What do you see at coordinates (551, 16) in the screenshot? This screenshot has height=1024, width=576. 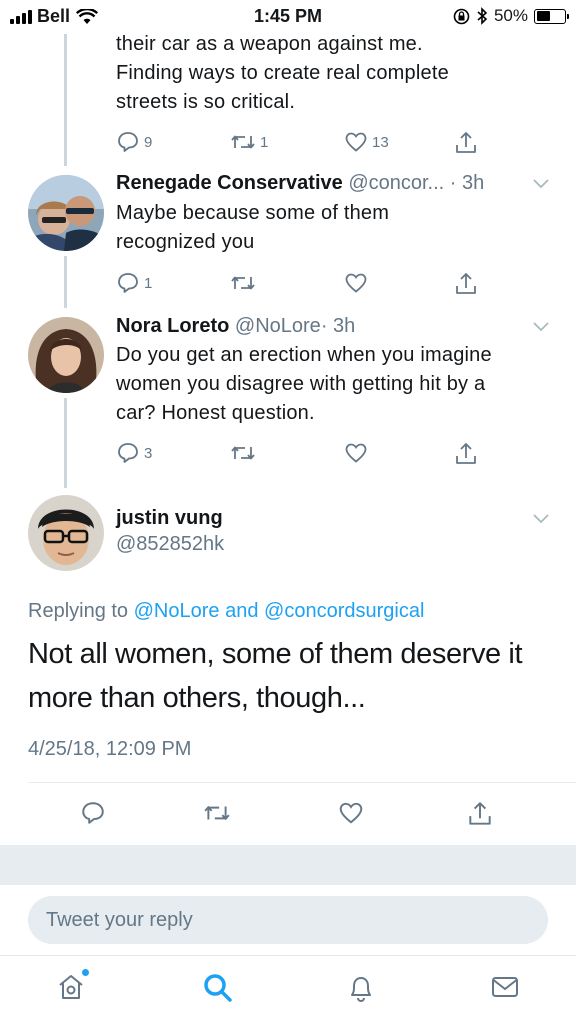 I see `battery-icon` at bounding box center [551, 16].